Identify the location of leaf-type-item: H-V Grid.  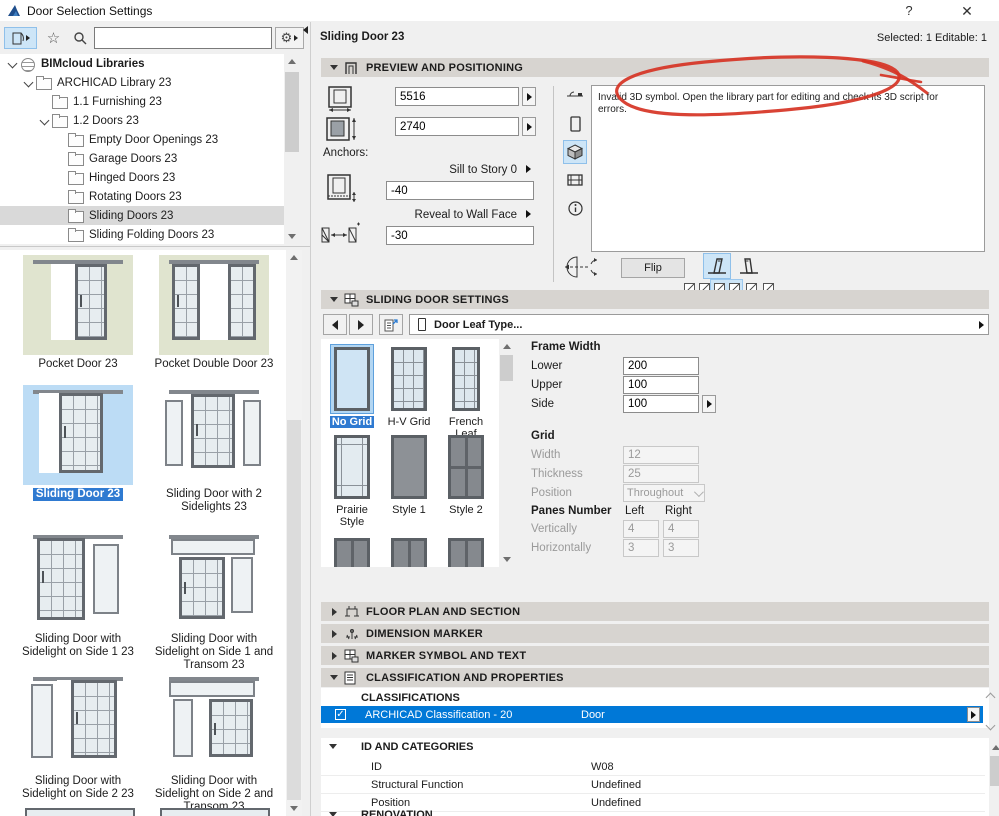
(409, 386).